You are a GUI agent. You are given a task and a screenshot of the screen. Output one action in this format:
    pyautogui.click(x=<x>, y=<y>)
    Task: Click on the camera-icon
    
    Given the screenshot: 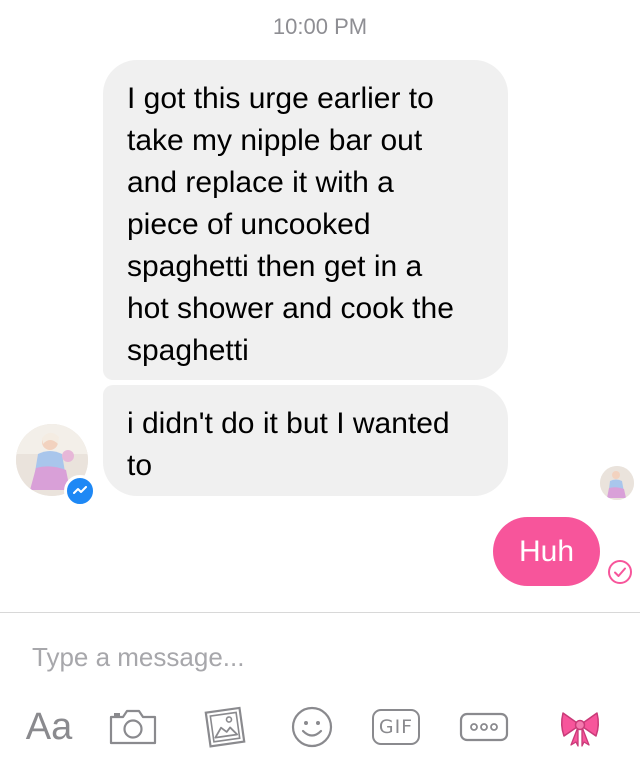 What is the action you would take?
    pyautogui.click(x=133, y=727)
    